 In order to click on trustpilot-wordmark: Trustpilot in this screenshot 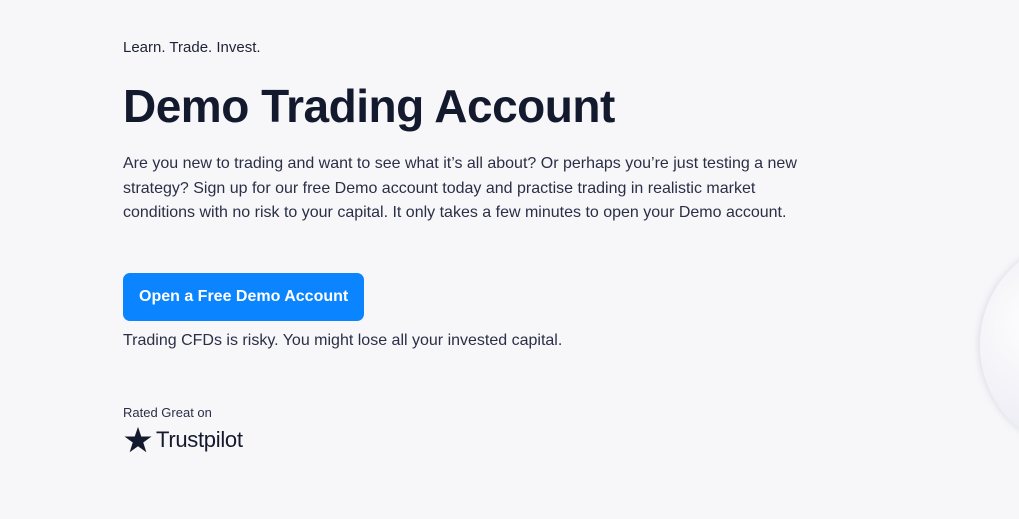, I will do `click(199, 439)`.